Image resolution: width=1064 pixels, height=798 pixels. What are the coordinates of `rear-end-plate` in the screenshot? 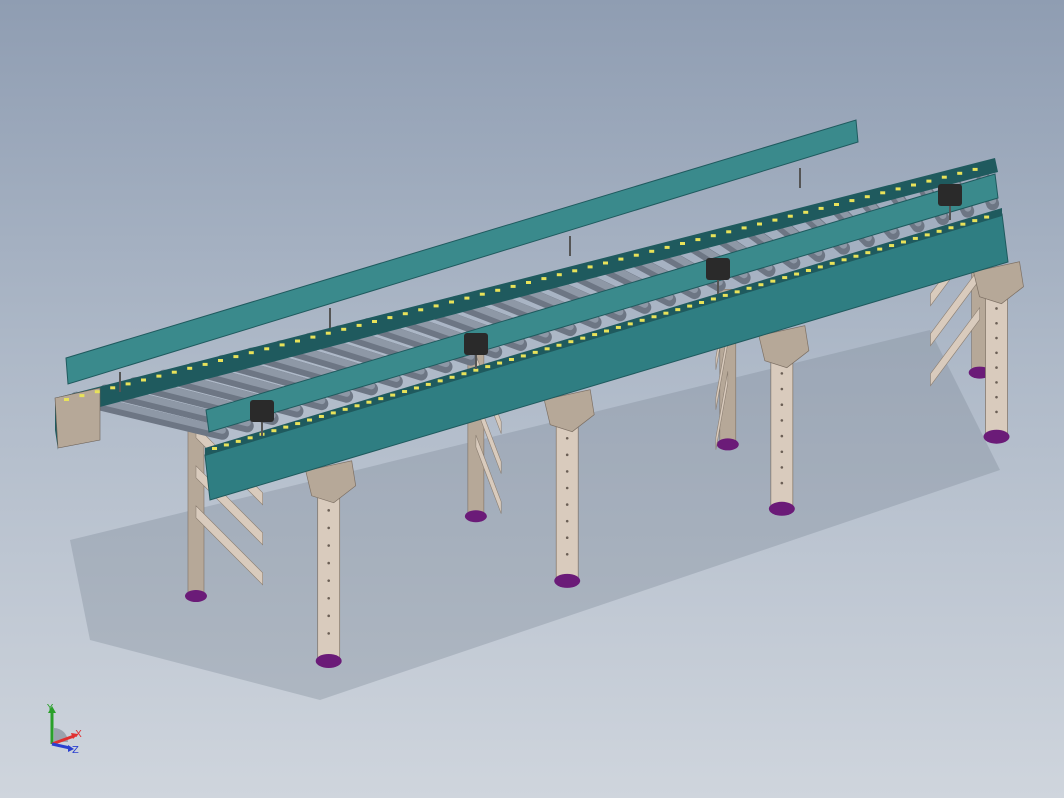 It's located at (77, 418).